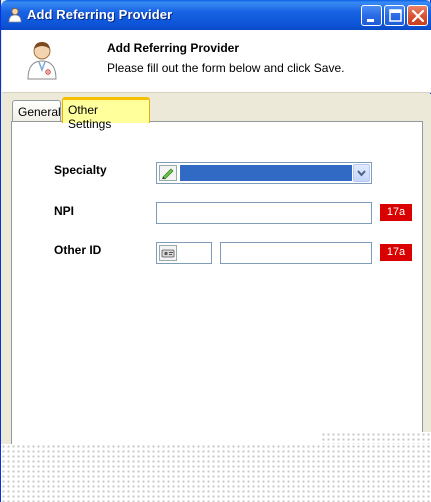  Describe the element at coordinates (216, 473) in the screenshot. I see `obscured-overlay` at that location.